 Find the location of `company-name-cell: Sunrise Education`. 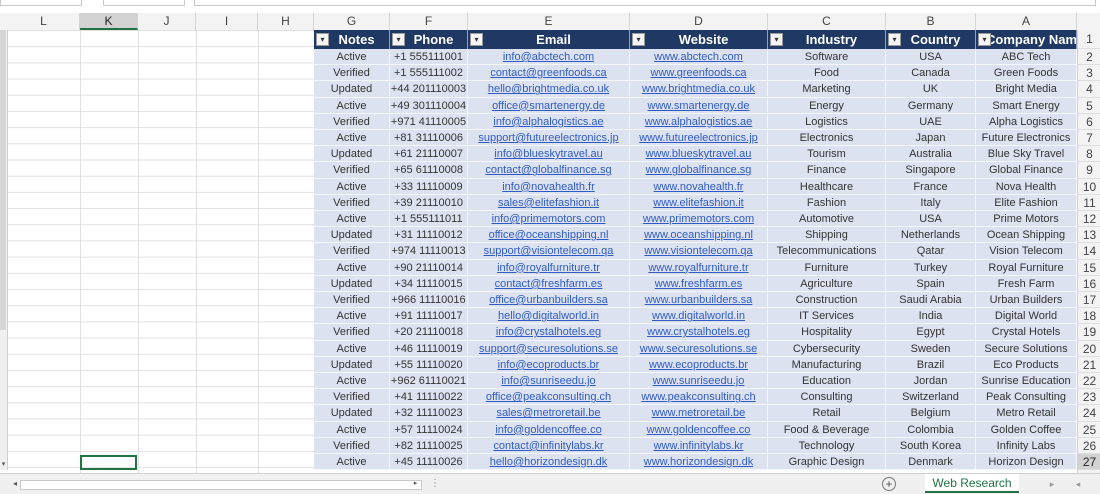

company-name-cell: Sunrise Education is located at coordinates (1026, 381).